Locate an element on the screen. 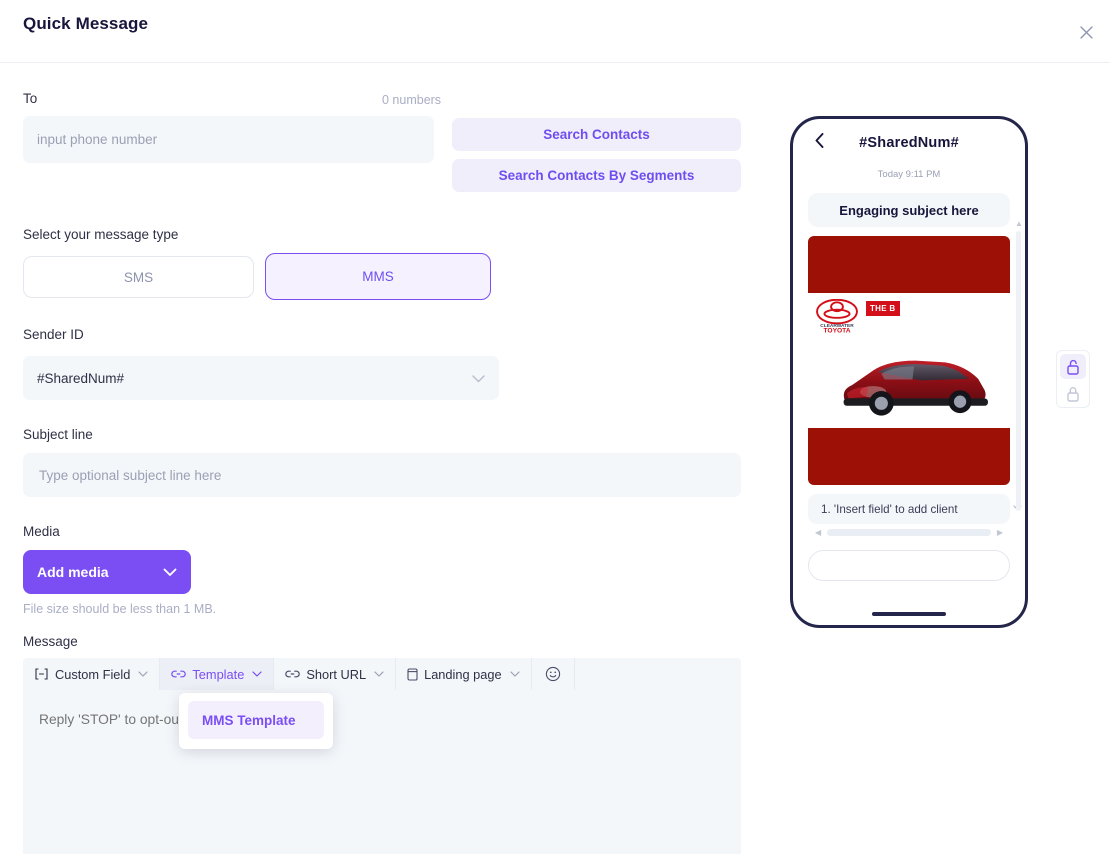 This screenshot has width=1110, height=854. subject-line-label: Subject line is located at coordinates (58, 434).